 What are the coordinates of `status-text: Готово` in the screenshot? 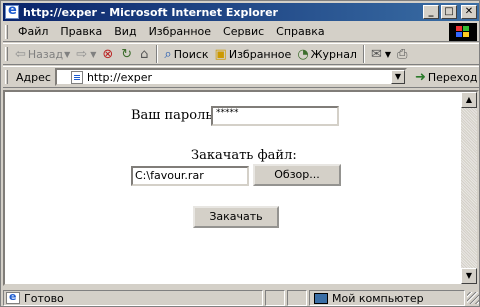 It's located at (44, 298).